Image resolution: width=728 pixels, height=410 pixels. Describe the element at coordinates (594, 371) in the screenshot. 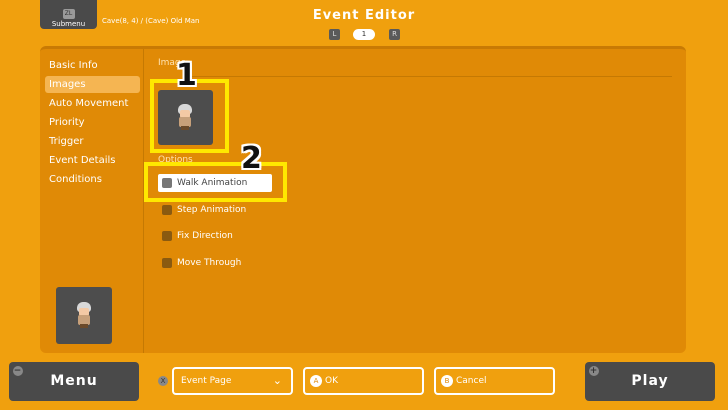

I see `plus-icon: +` at that location.